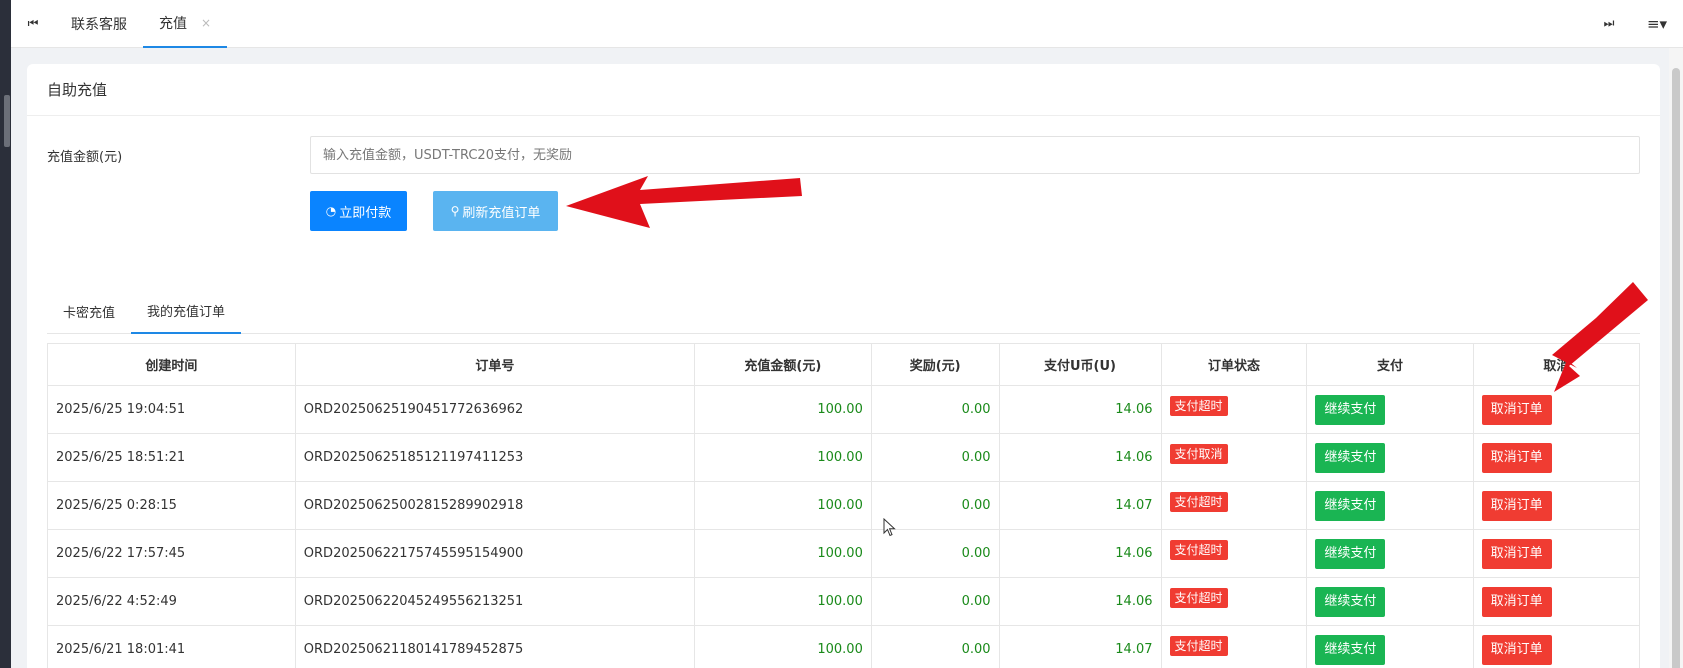  What do you see at coordinates (494, 364) in the screenshot?
I see `col-header-order-no: 订单号` at bounding box center [494, 364].